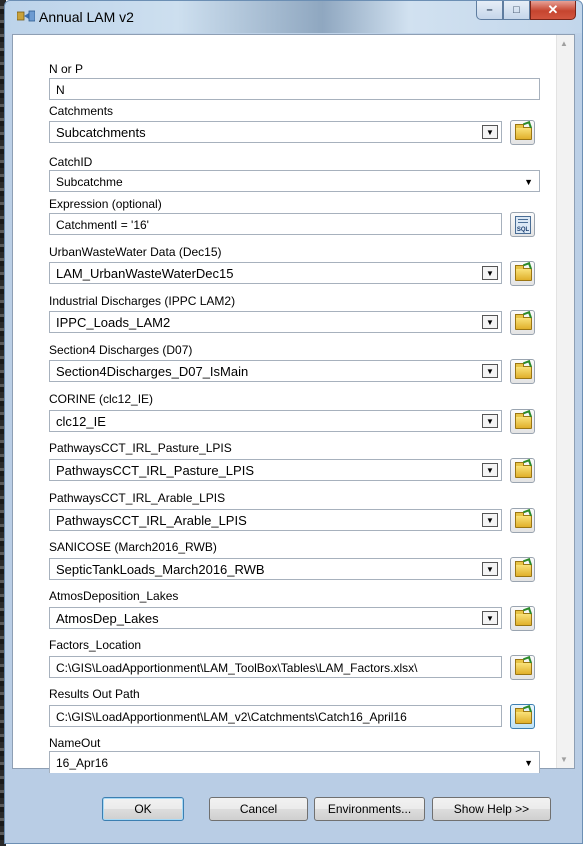 This screenshot has height=846, width=585. What do you see at coordinates (26, 16) in the screenshot?
I see `tool-icon` at bounding box center [26, 16].